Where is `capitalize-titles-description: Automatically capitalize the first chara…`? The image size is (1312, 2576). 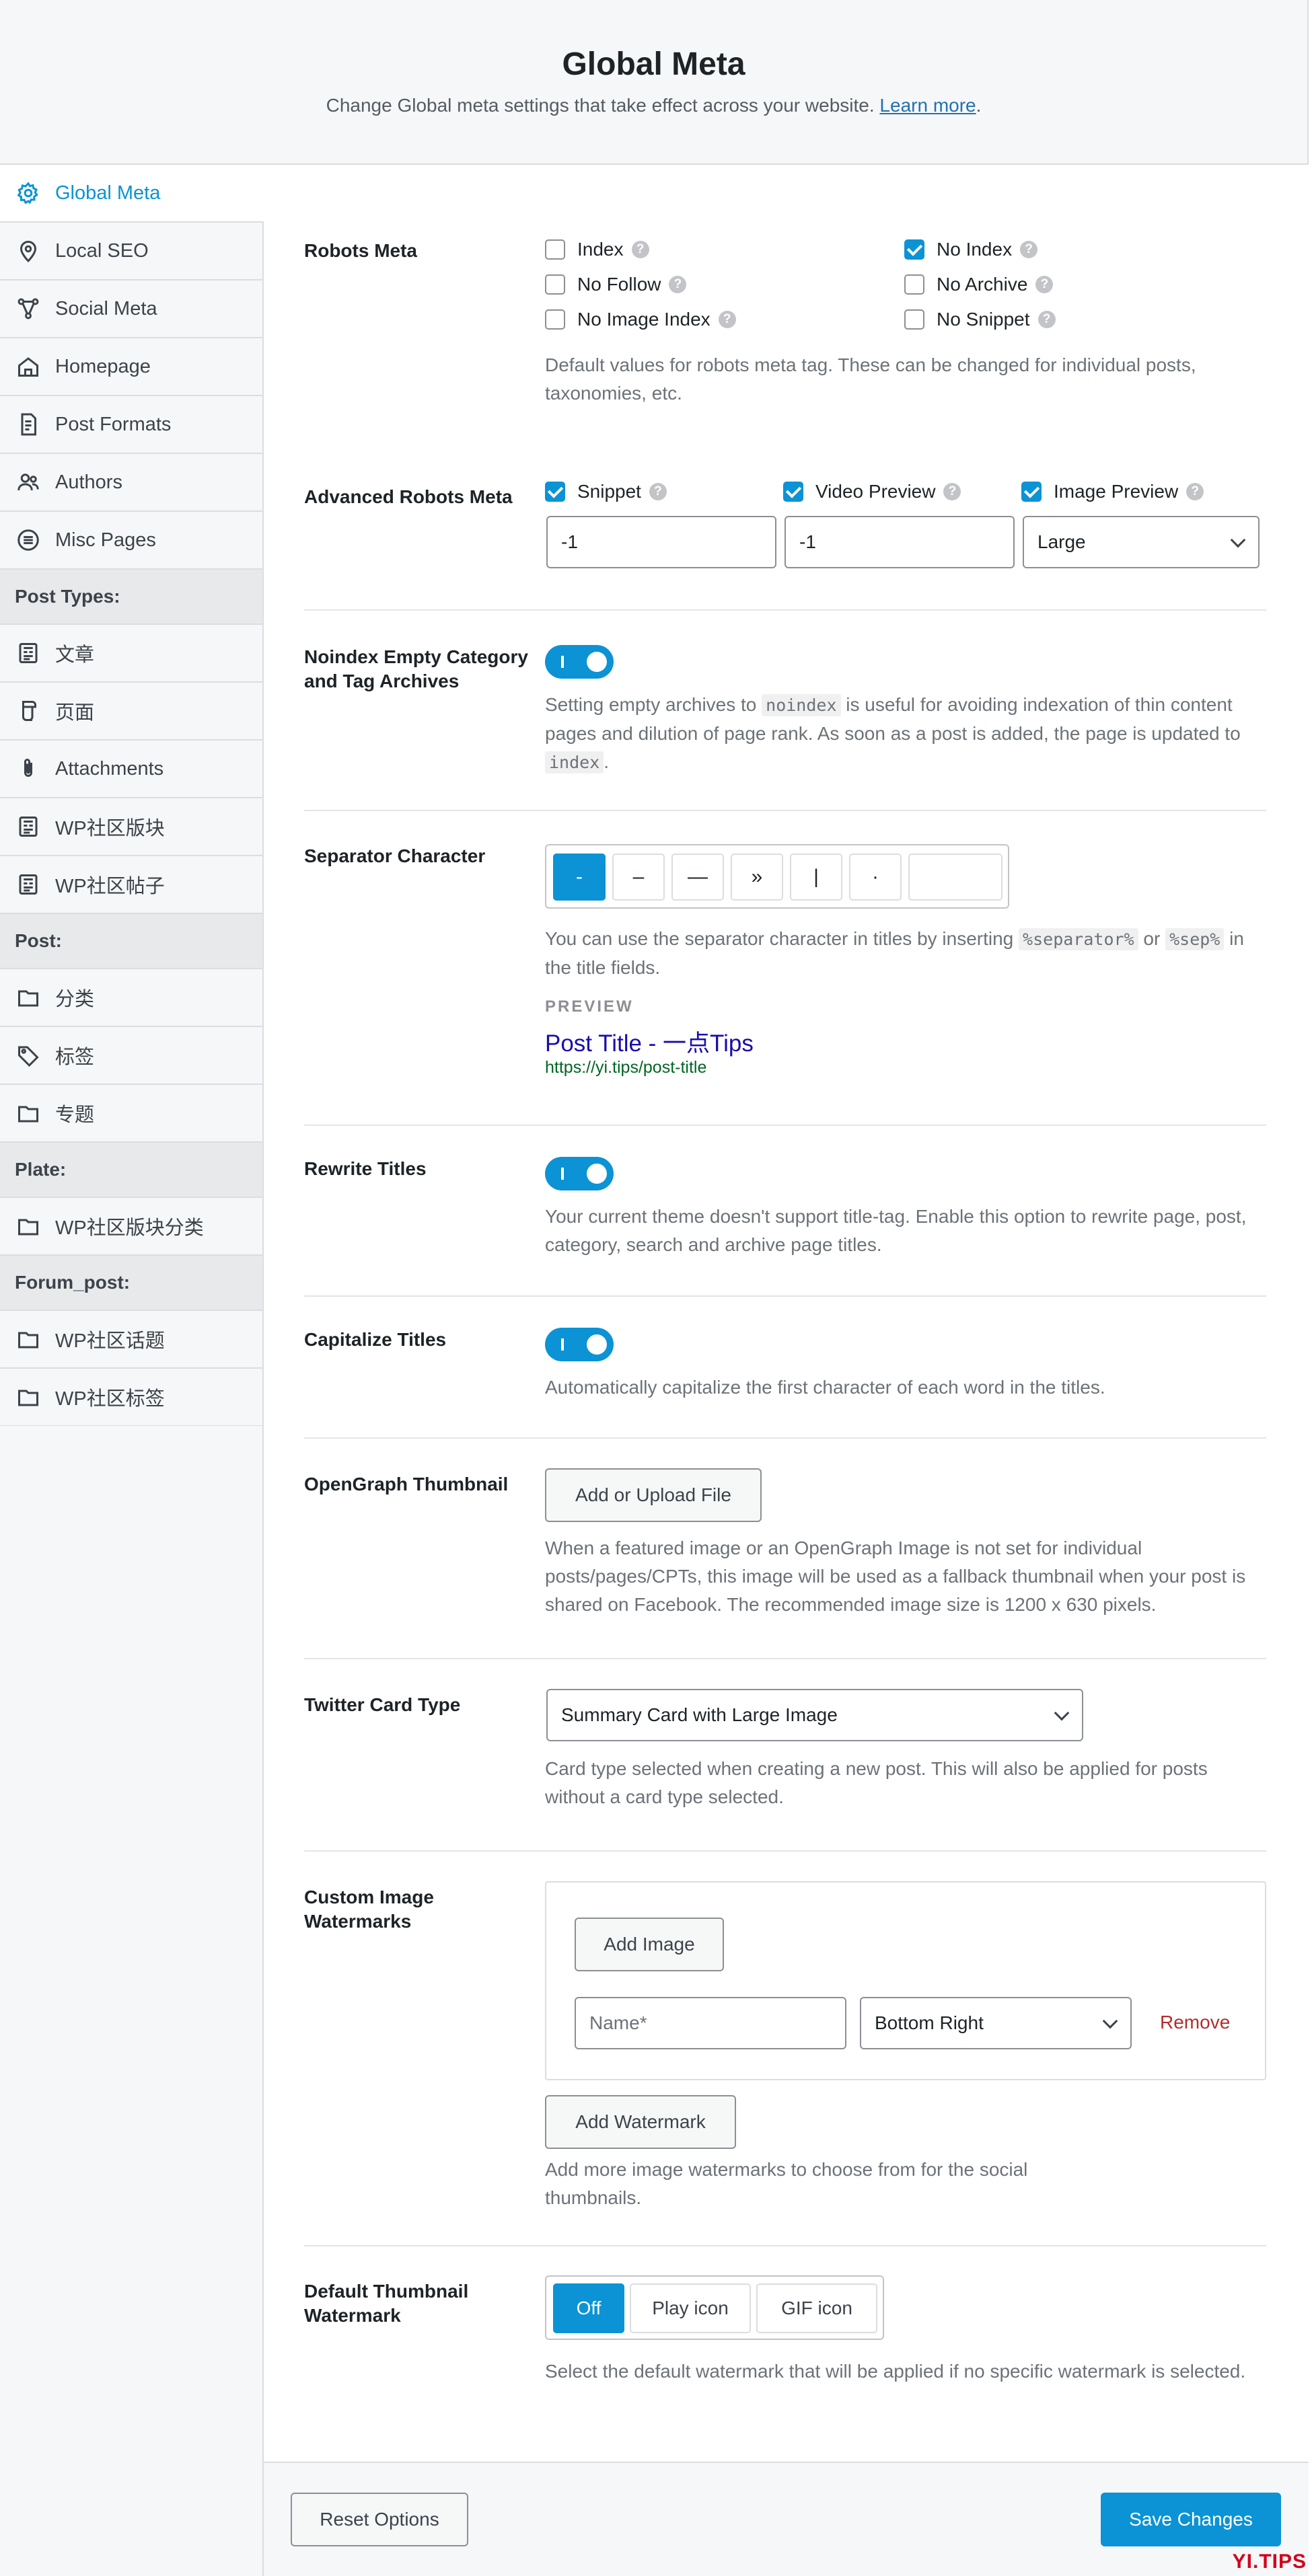 capitalize-titles-description: Automatically capitalize the first chara… is located at coordinates (825, 1387).